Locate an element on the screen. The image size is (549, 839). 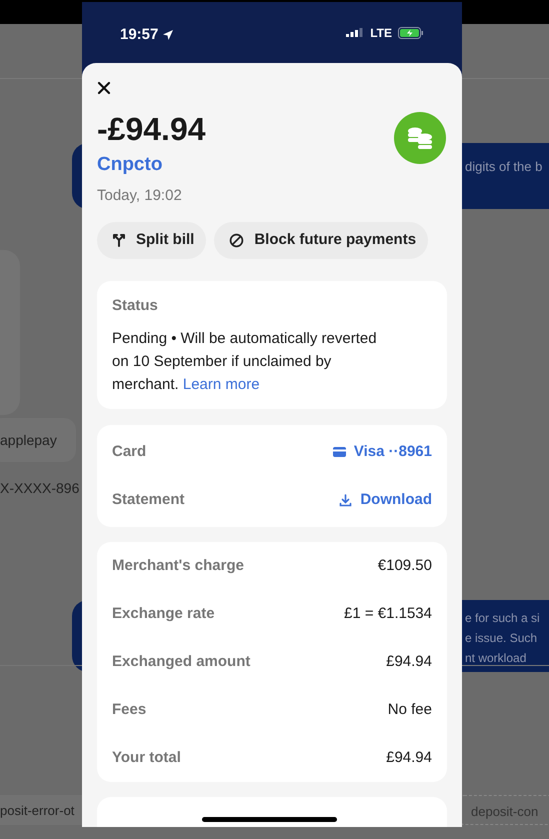
status-text: Pending • Will be automatically reverted on 10 September if unclaimed by merchant. Learn more is located at coordinates (245, 362).